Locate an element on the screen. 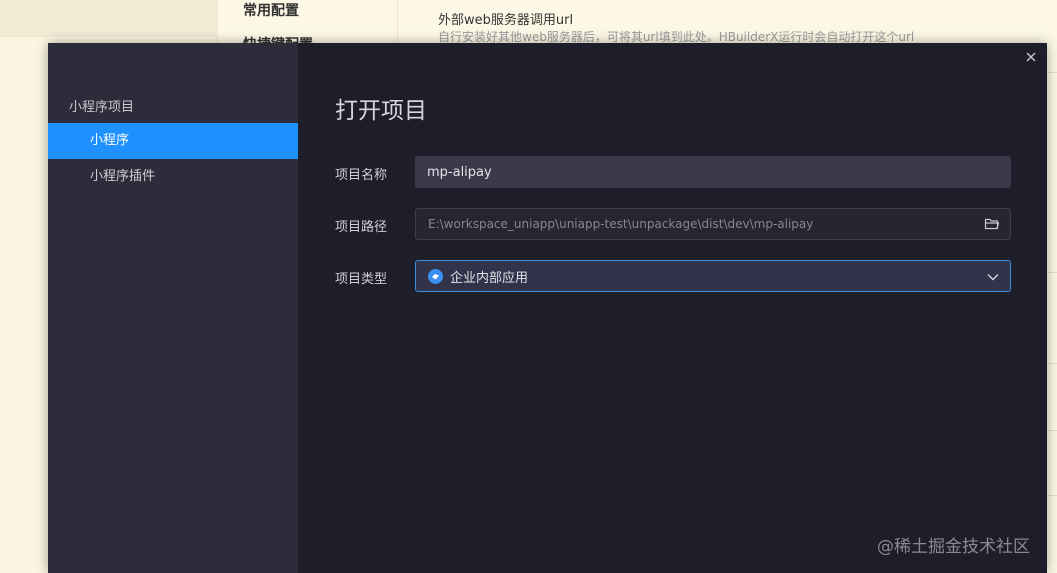 The width and height of the screenshot is (1057, 573). project-name-input: mp-alipay is located at coordinates (713, 172).